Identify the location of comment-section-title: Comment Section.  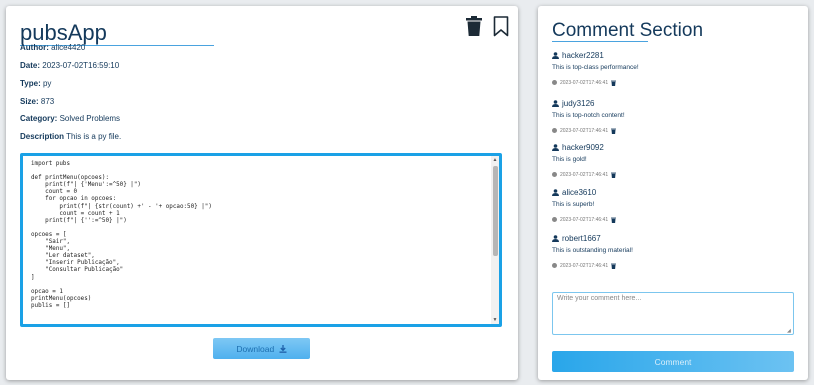
(628, 30).